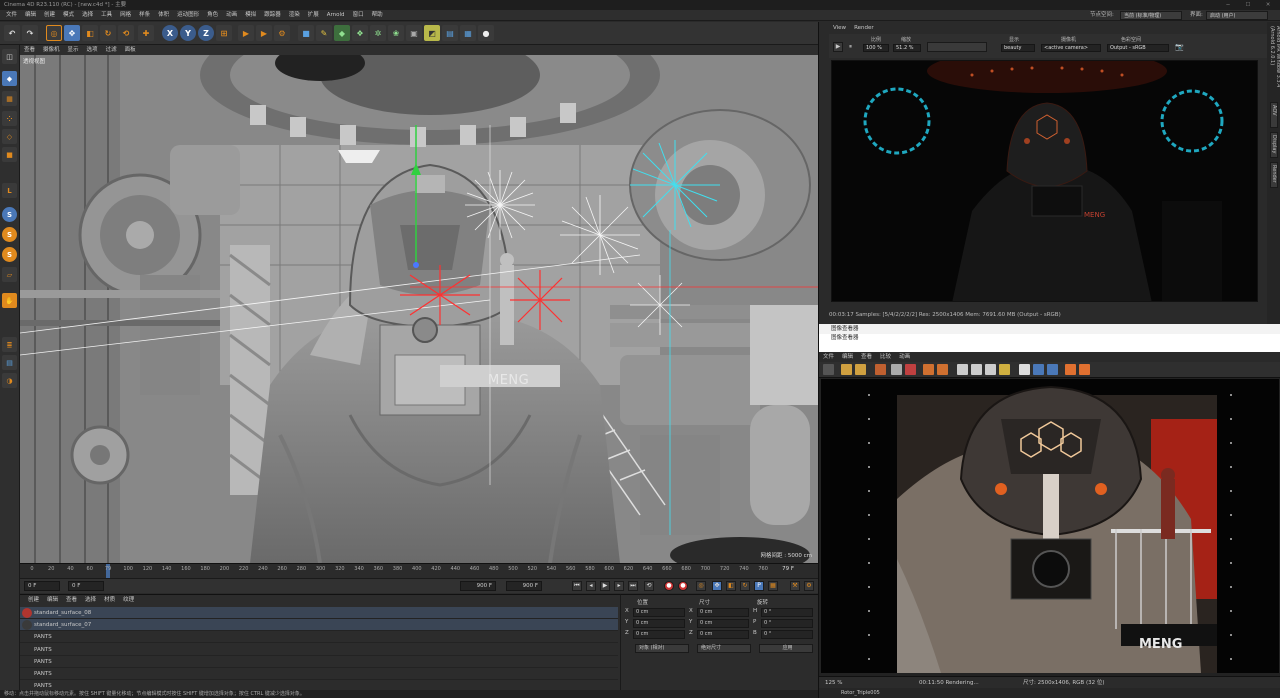  Describe the element at coordinates (49, 15) in the screenshot. I see `menu-item: 创建` at that location.